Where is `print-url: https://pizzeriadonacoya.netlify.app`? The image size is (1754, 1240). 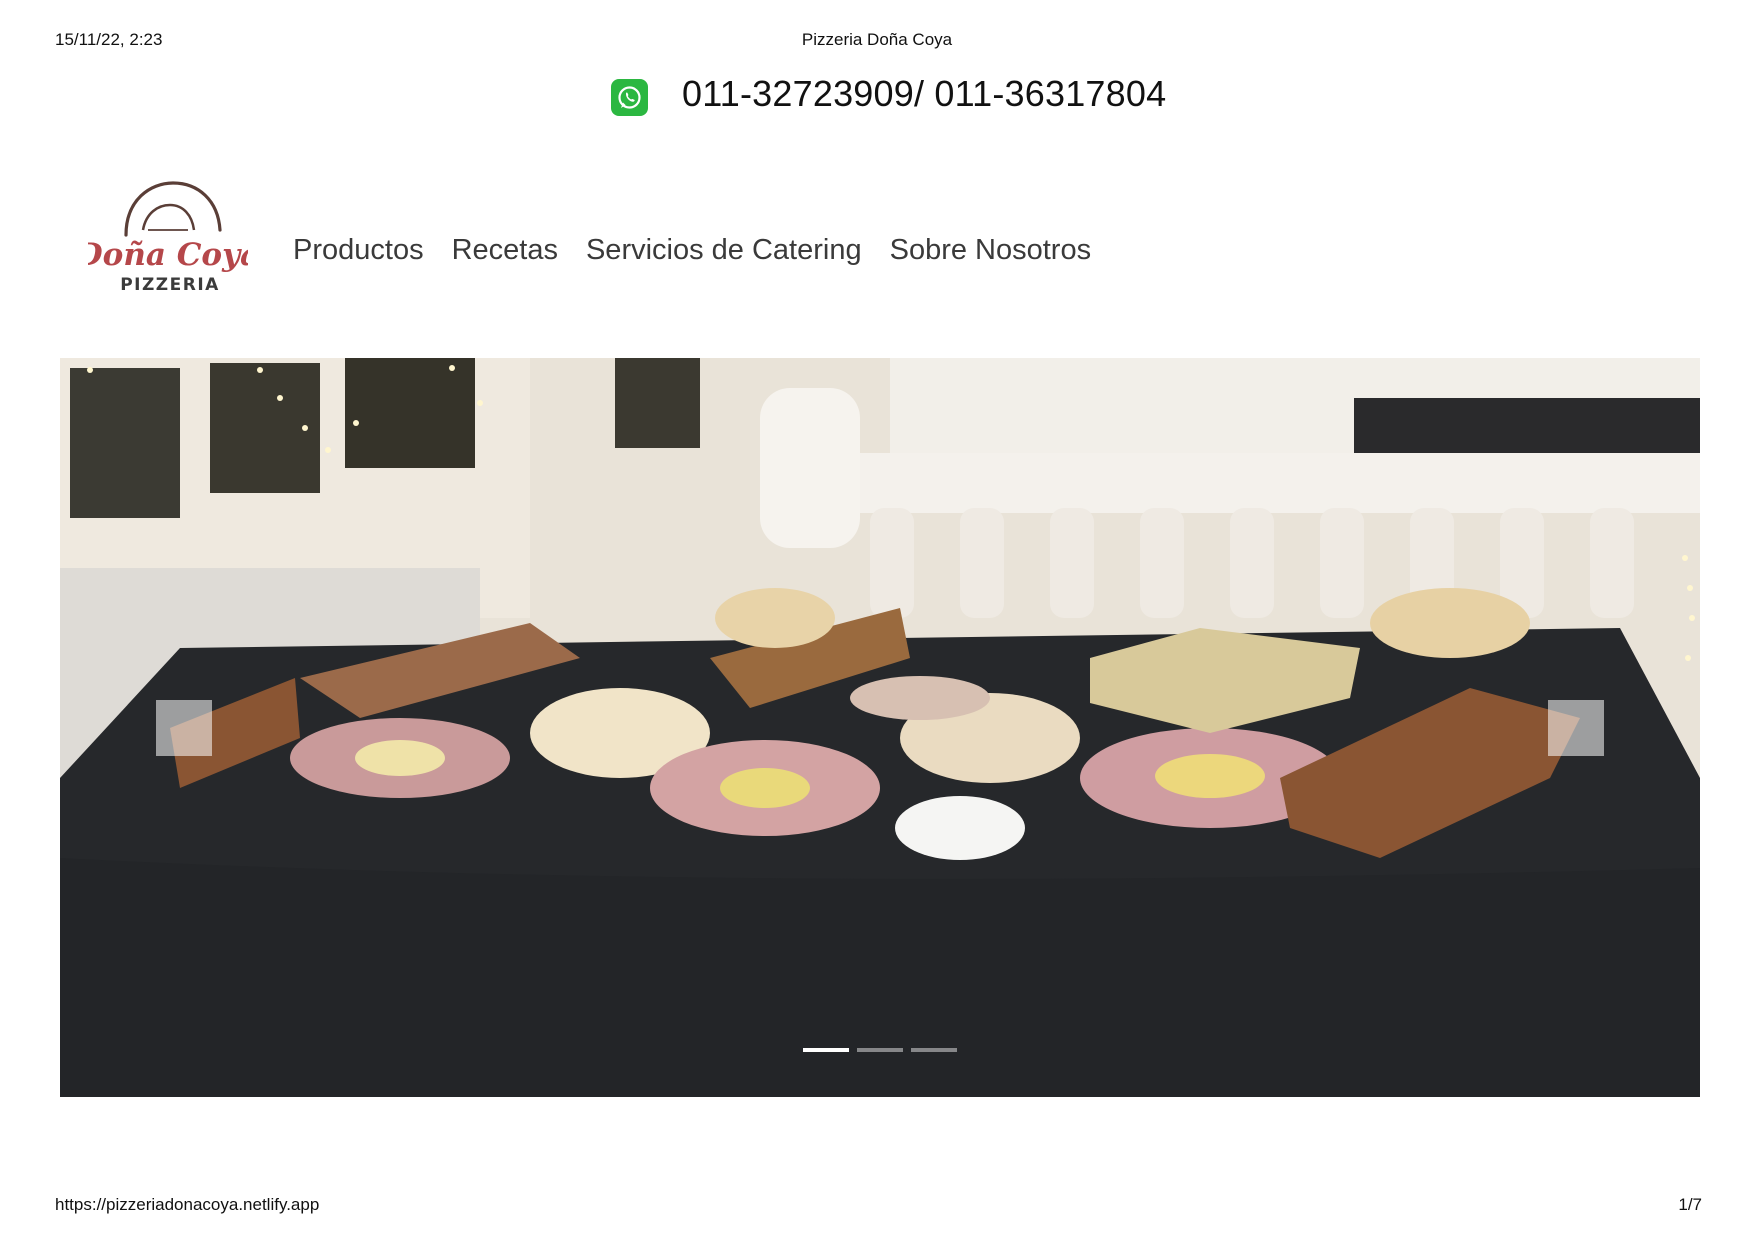
print-url: https://pizzeriadonacoya.netlify.app is located at coordinates (187, 1204).